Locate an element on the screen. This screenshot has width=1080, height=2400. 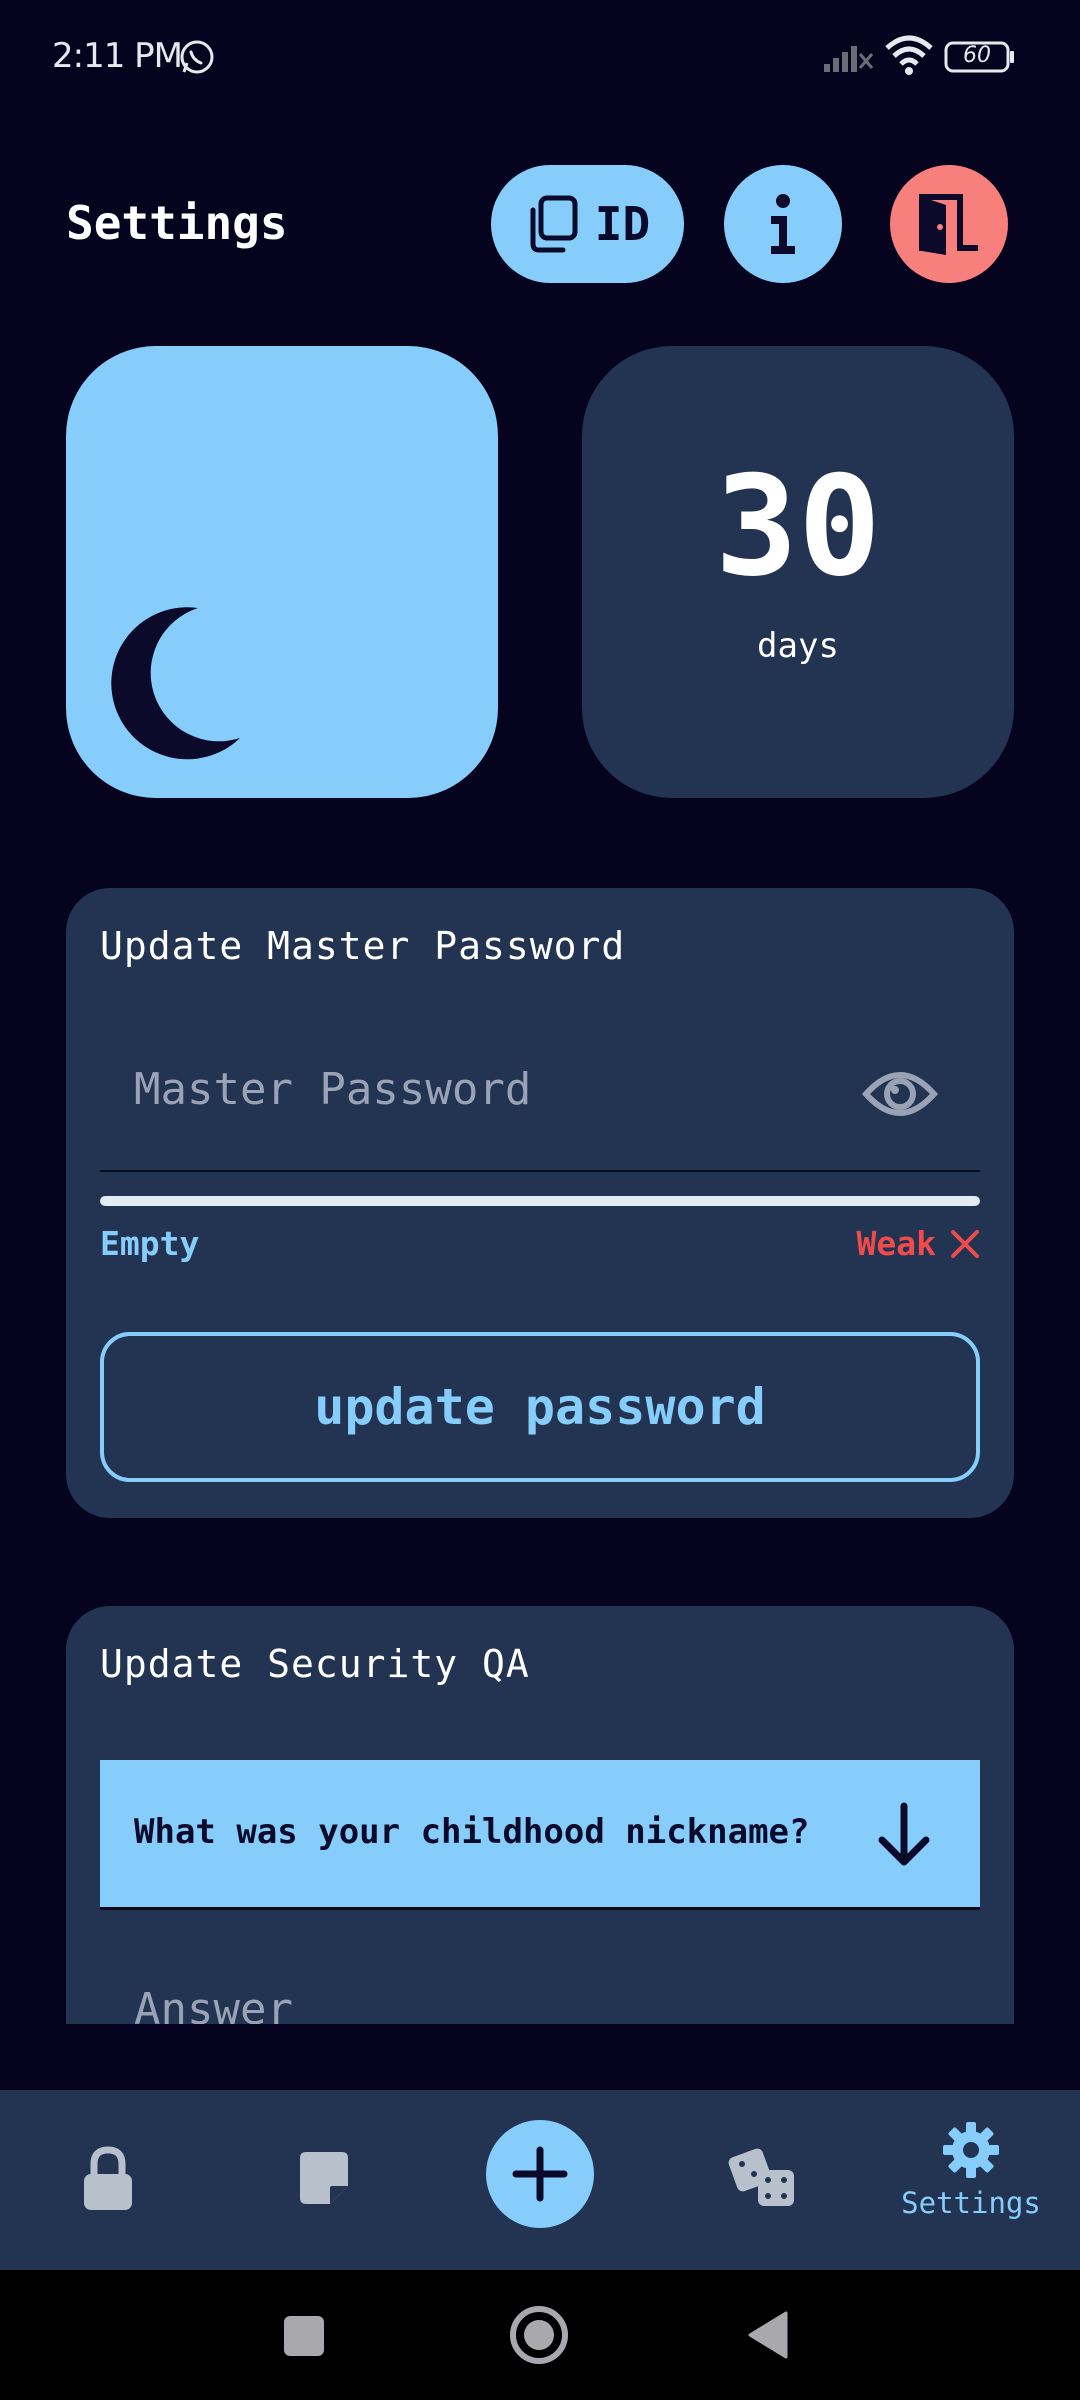
master-password-placeholder: Master Password is located at coordinates (333, 1089).